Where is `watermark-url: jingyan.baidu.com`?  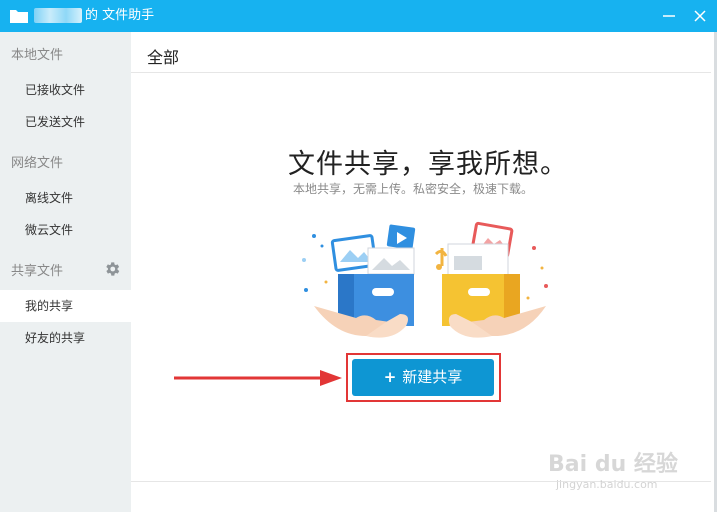
watermark-url: jingyan.baidu.com is located at coordinates (607, 484).